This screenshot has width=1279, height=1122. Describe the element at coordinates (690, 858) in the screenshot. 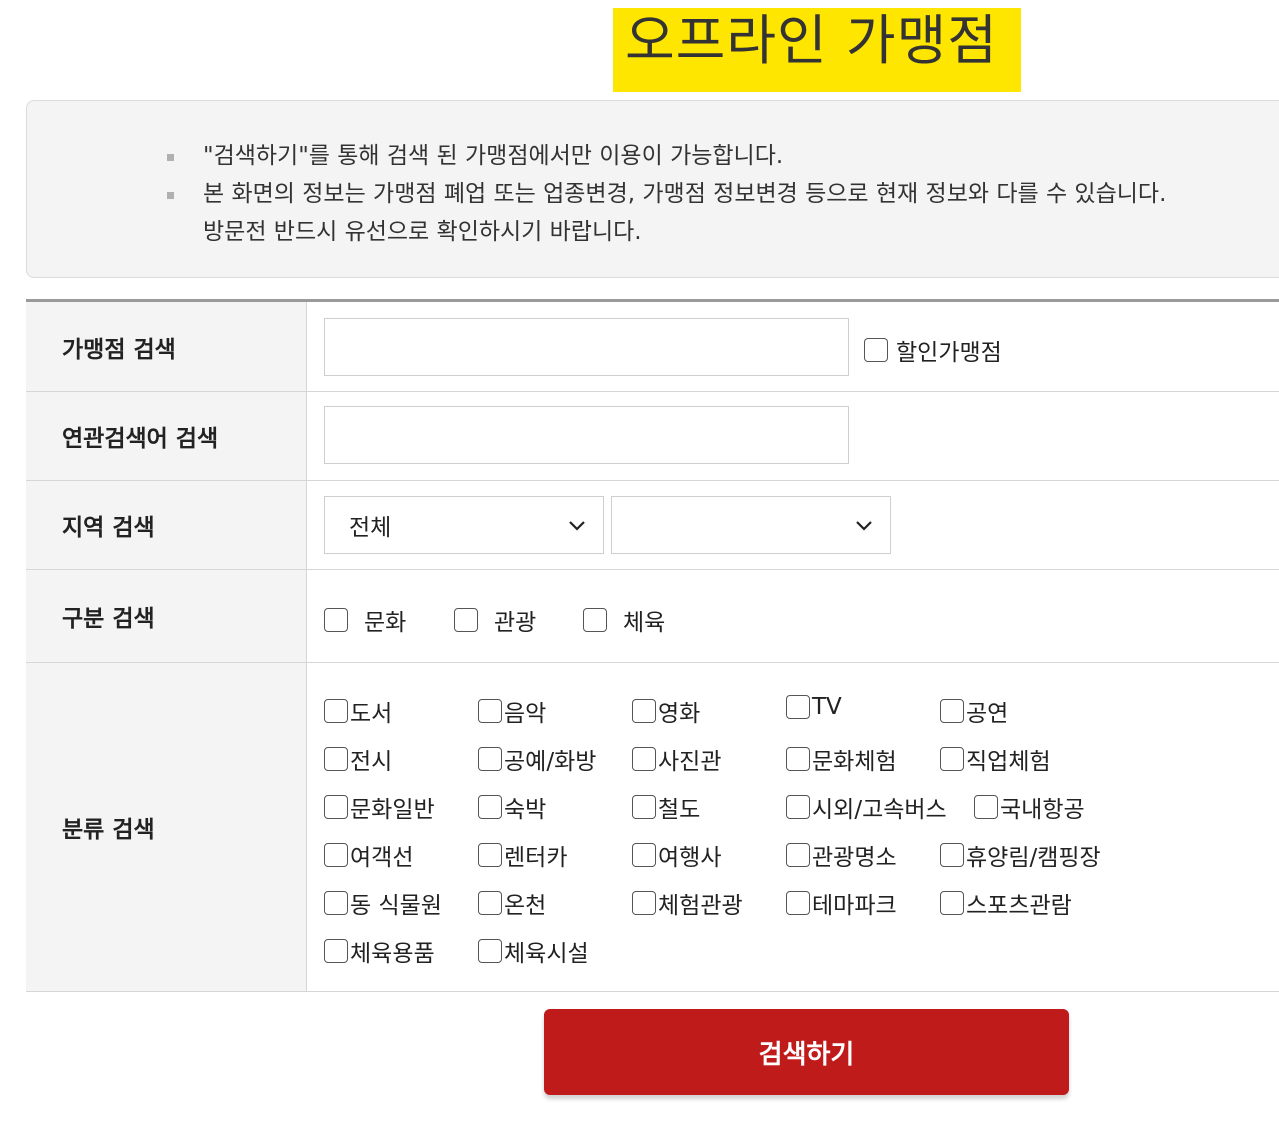

I see `checkbox-label: 여행사` at that location.